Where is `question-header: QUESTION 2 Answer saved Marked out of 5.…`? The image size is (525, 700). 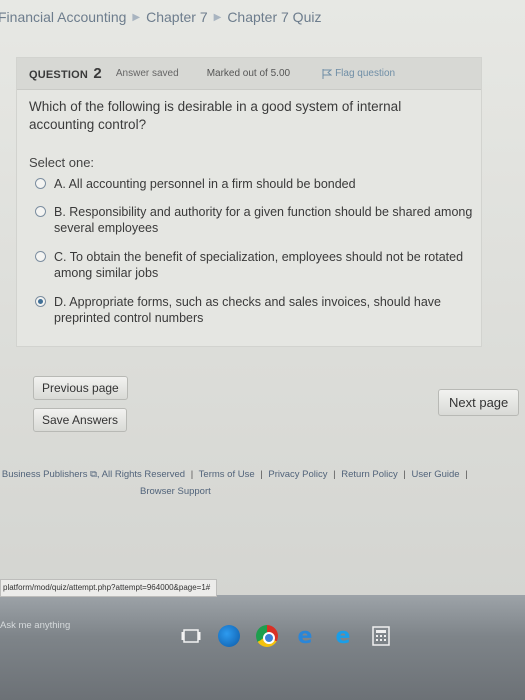
question-header: QUESTION 2 Answer saved Marked out of 5.… is located at coordinates (249, 74).